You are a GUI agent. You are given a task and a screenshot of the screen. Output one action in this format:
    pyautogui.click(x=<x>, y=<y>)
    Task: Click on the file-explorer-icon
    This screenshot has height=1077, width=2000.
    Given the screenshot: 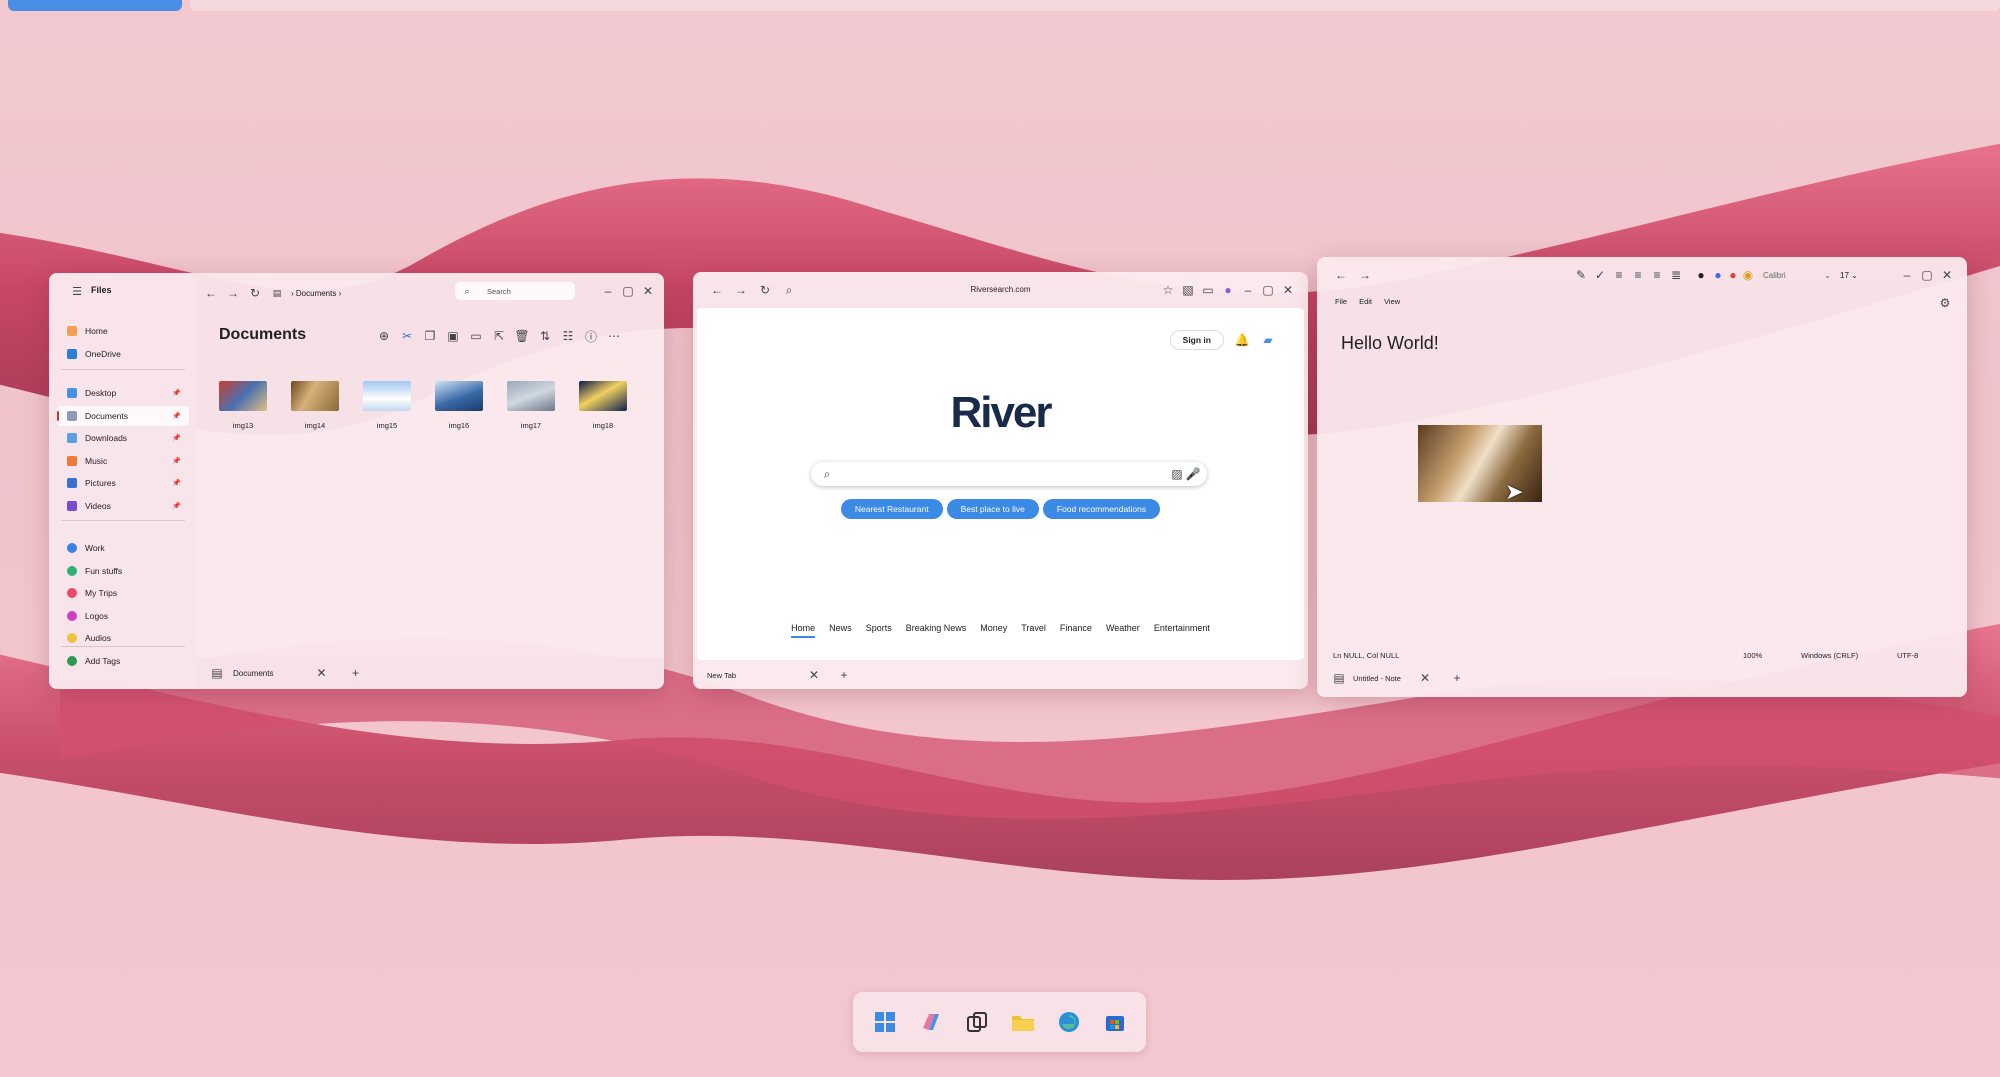 What is the action you would take?
    pyautogui.click(x=1023, y=1022)
    